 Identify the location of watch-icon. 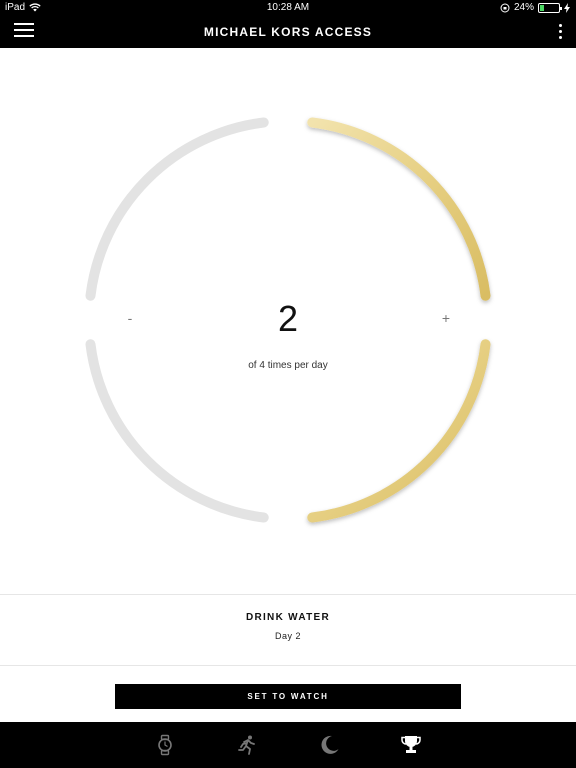
(165, 745).